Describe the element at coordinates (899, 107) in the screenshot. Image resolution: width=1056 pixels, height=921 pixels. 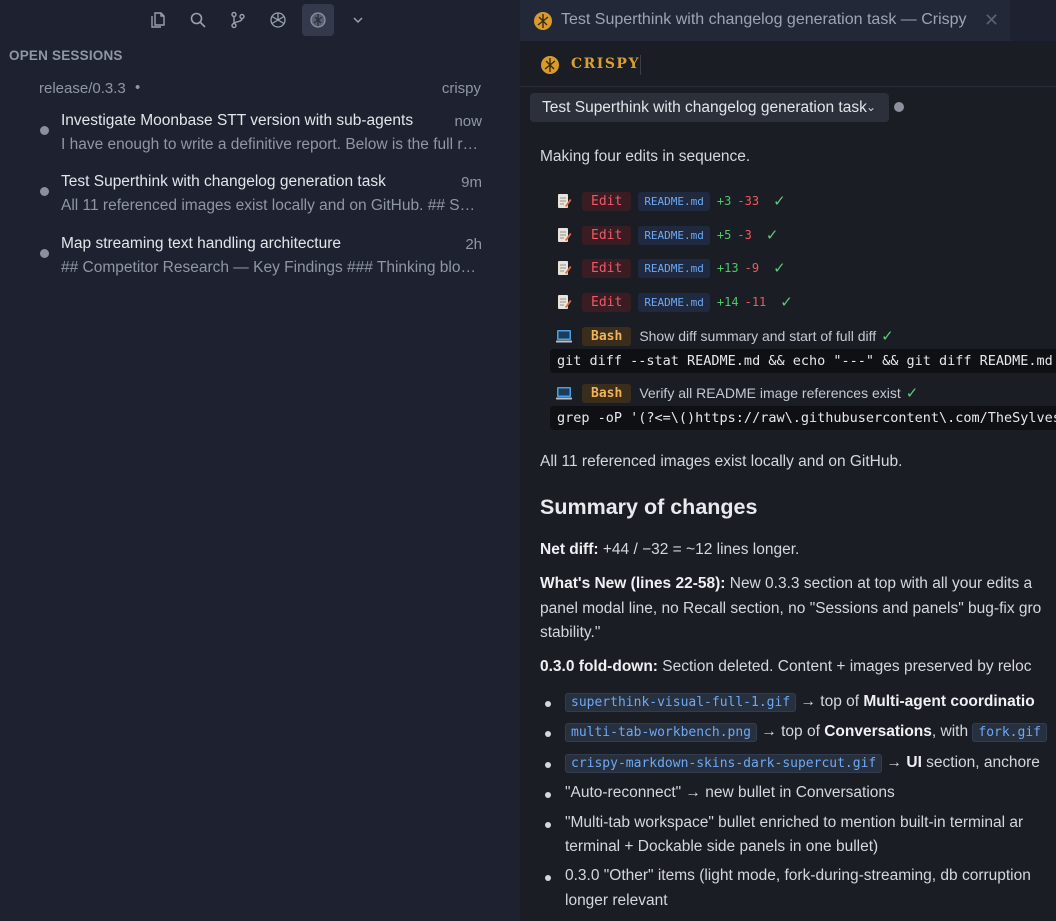
I see `task-status-dot` at that location.